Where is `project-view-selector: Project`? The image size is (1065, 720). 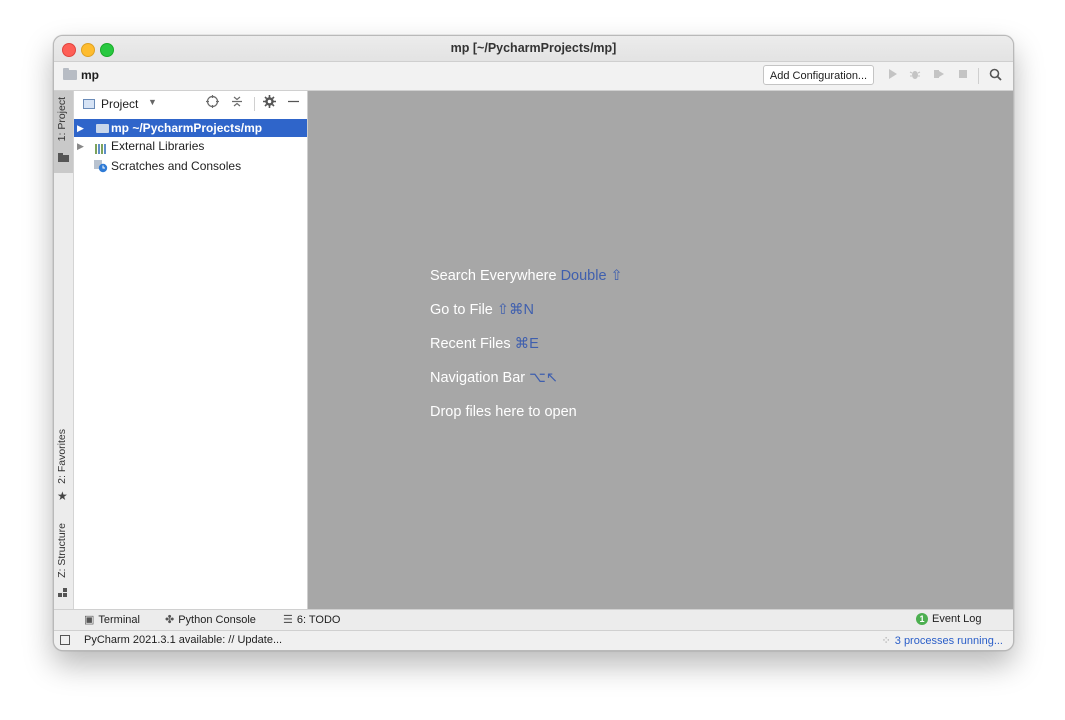
project-view-selector: Project is located at coordinates (119, 104).